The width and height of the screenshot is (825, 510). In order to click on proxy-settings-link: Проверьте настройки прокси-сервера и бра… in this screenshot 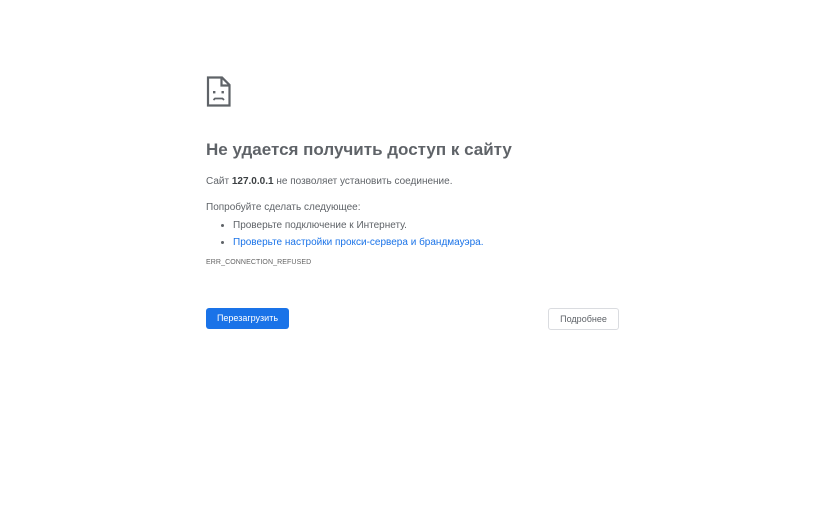, I will do `click(358, 242)`.